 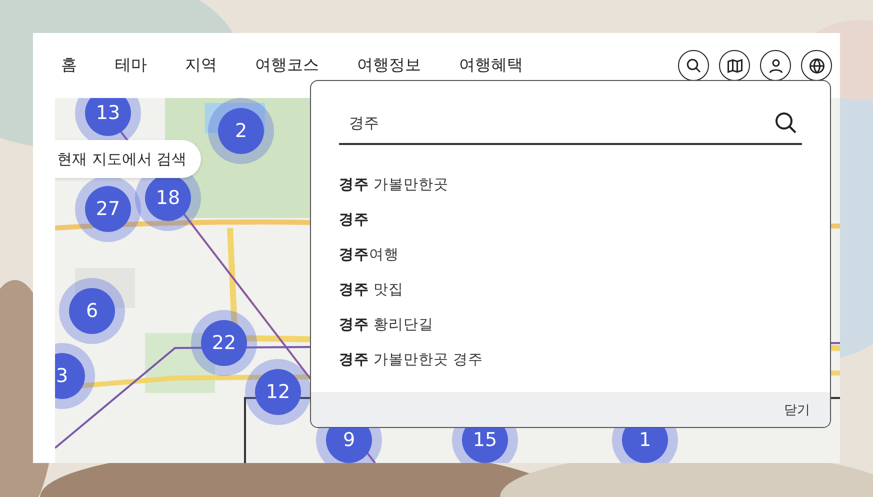 What do you see at coordinates (491, 65) in the screenshot?
I see `nav-link: 여행혜택` at bounding box center [491, 65].